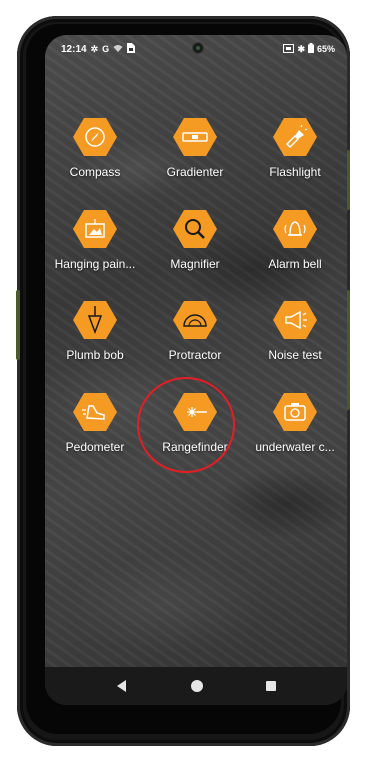 The height and width of the screenshot is (760, 365). Describe the element at coordinates (295, 412) in the screenshot. I see `camera-icon` at that location.